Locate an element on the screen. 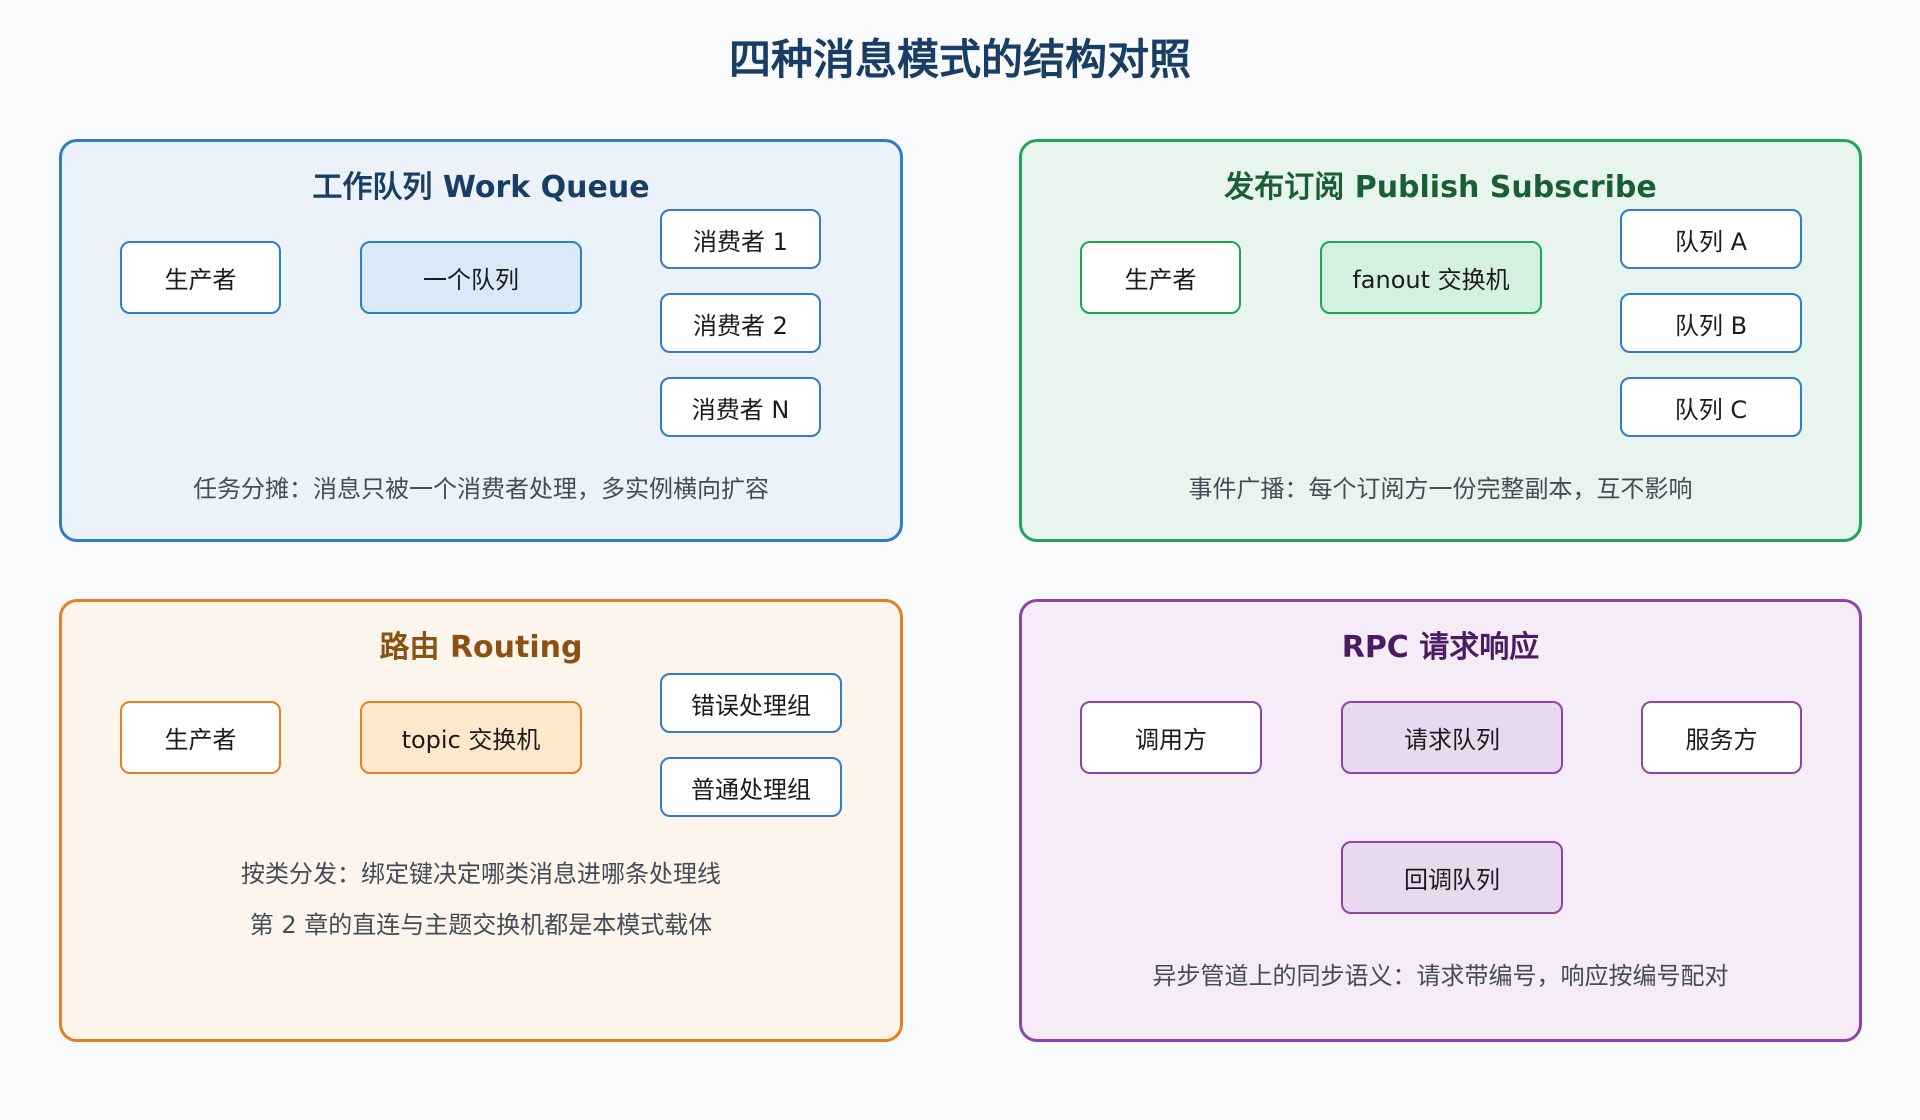 Image resolution: width=1920 pixels, height=1120 pixels. request-queue-node: 请求队列 is located at coordinates (1452, 737).